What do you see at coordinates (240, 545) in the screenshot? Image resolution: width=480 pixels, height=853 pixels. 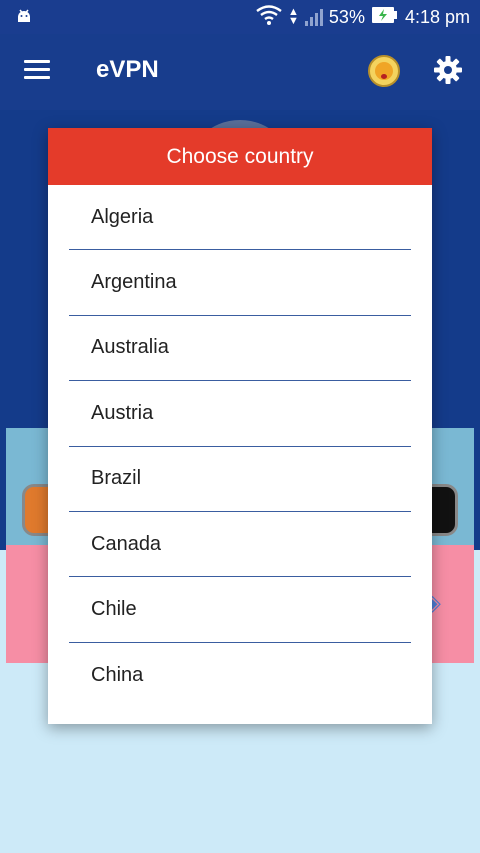 I see `country-item: Canada` at bounding box center [240, 545].